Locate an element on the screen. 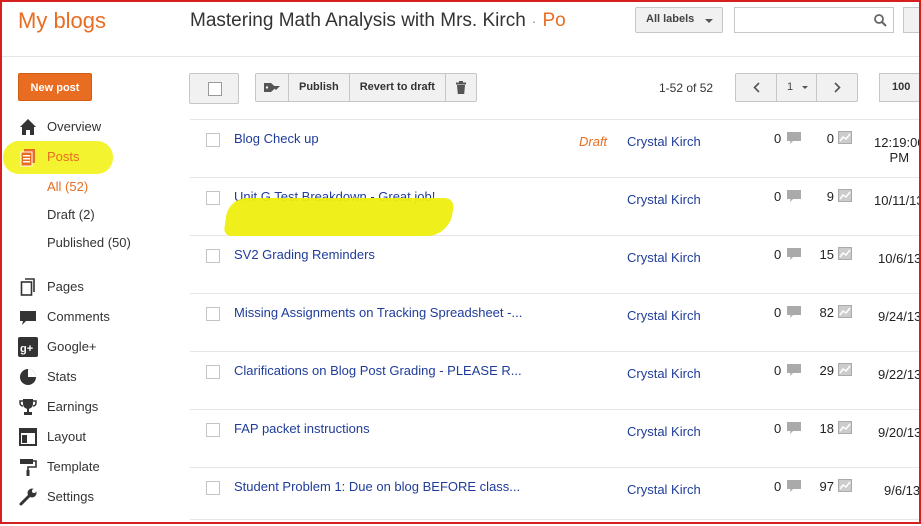  page-select: 1 is located at coordinates (797, 87).